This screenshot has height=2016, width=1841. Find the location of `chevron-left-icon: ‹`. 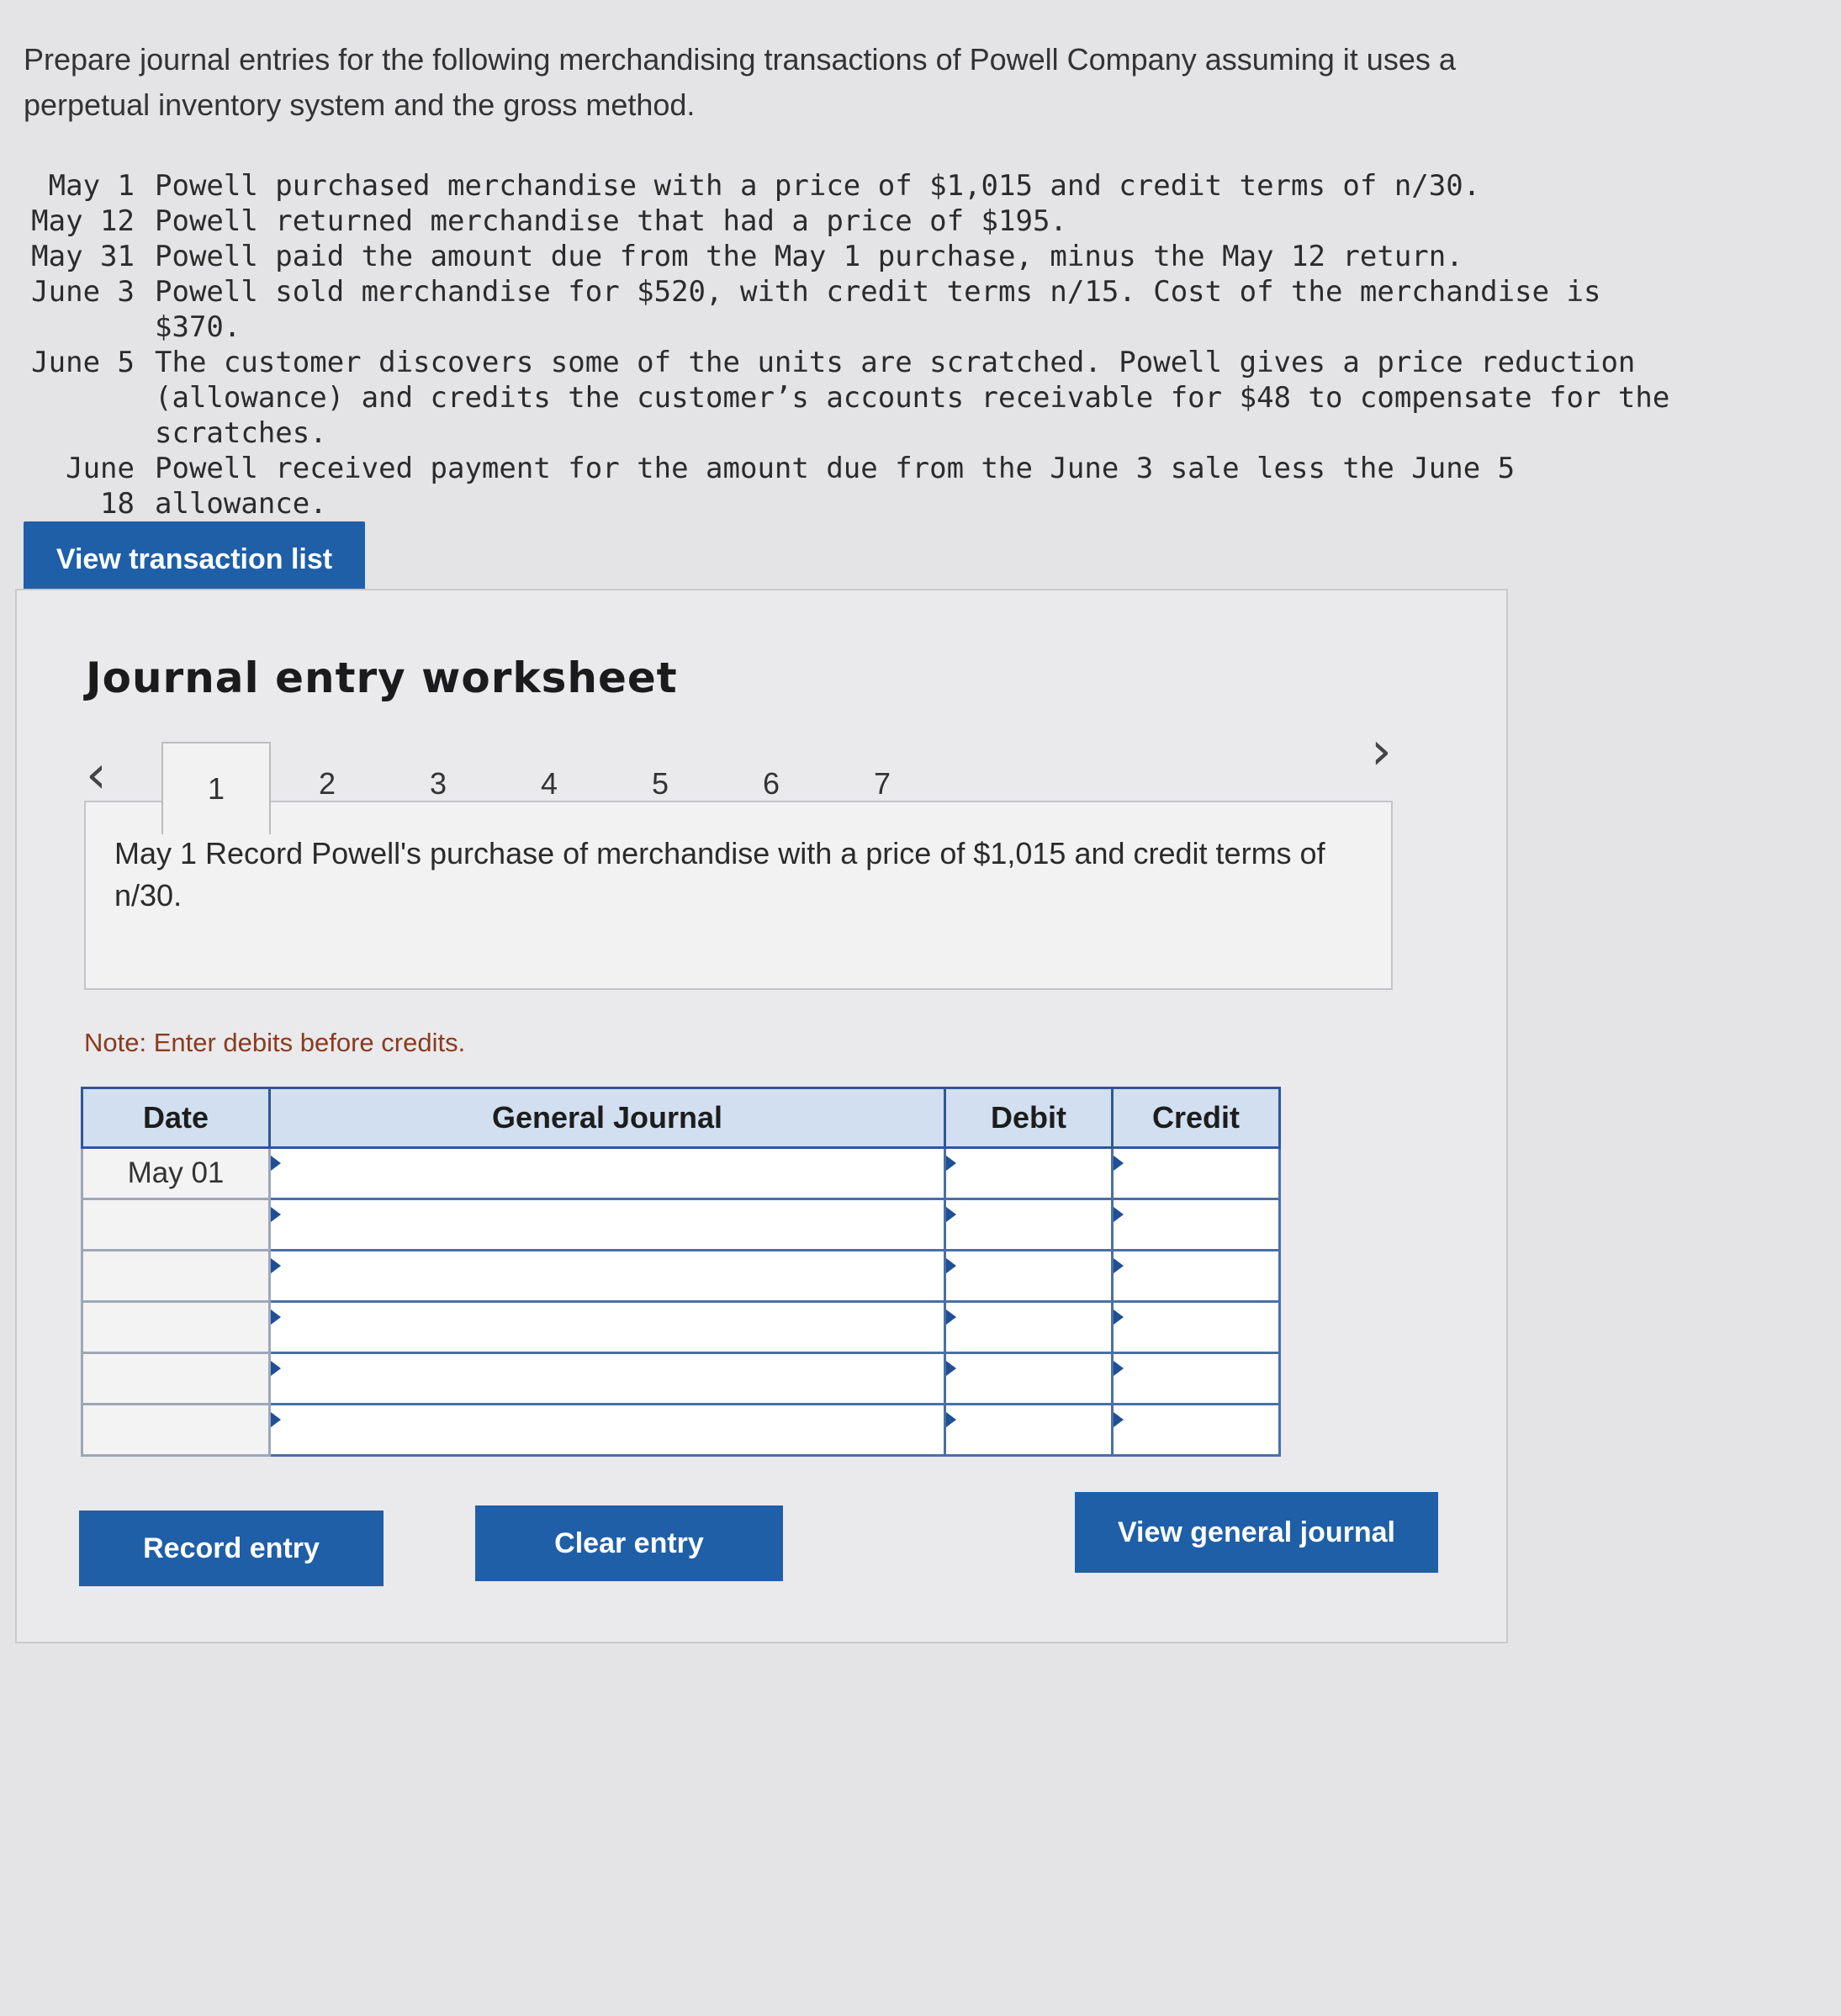

chevron-left-icon: ‹ is located at coordinates (96, 775).